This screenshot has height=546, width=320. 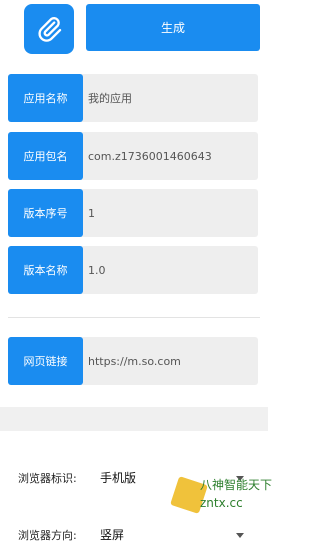 What do you see at coordinates (171, 213) in the screenshot?
I see `version-code-field: 1` at bounding box center [171, 213].